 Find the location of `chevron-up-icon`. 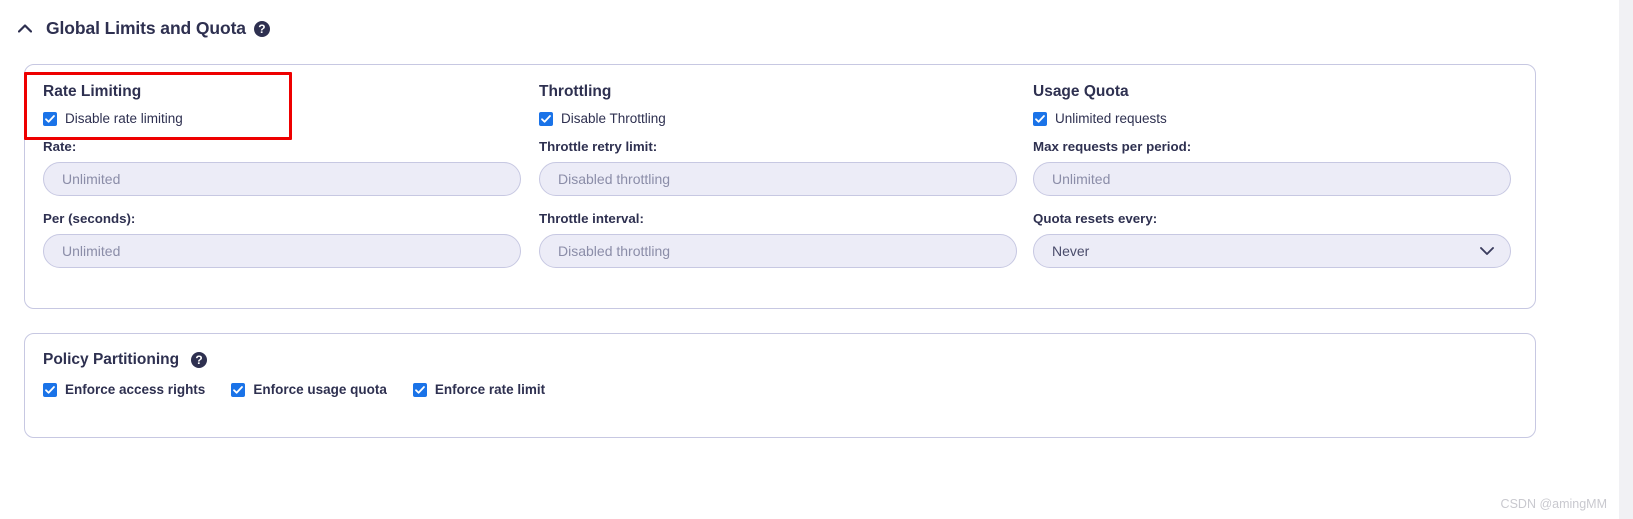

chevron-up-icon is located at coordinates (25, 28).